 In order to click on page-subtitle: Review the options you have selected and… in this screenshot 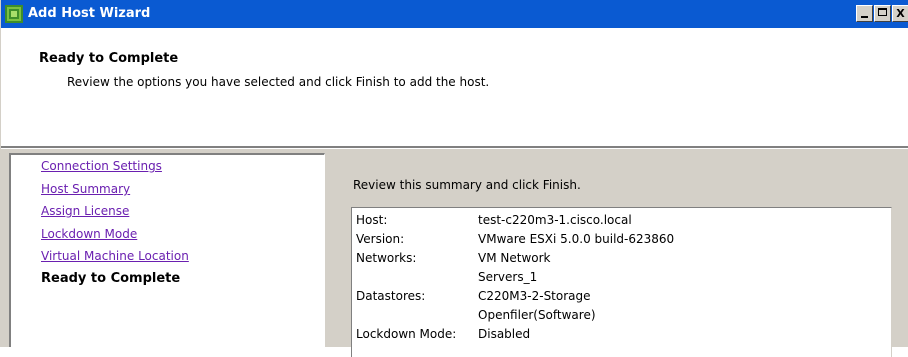, I will do `click(278, 82)`.